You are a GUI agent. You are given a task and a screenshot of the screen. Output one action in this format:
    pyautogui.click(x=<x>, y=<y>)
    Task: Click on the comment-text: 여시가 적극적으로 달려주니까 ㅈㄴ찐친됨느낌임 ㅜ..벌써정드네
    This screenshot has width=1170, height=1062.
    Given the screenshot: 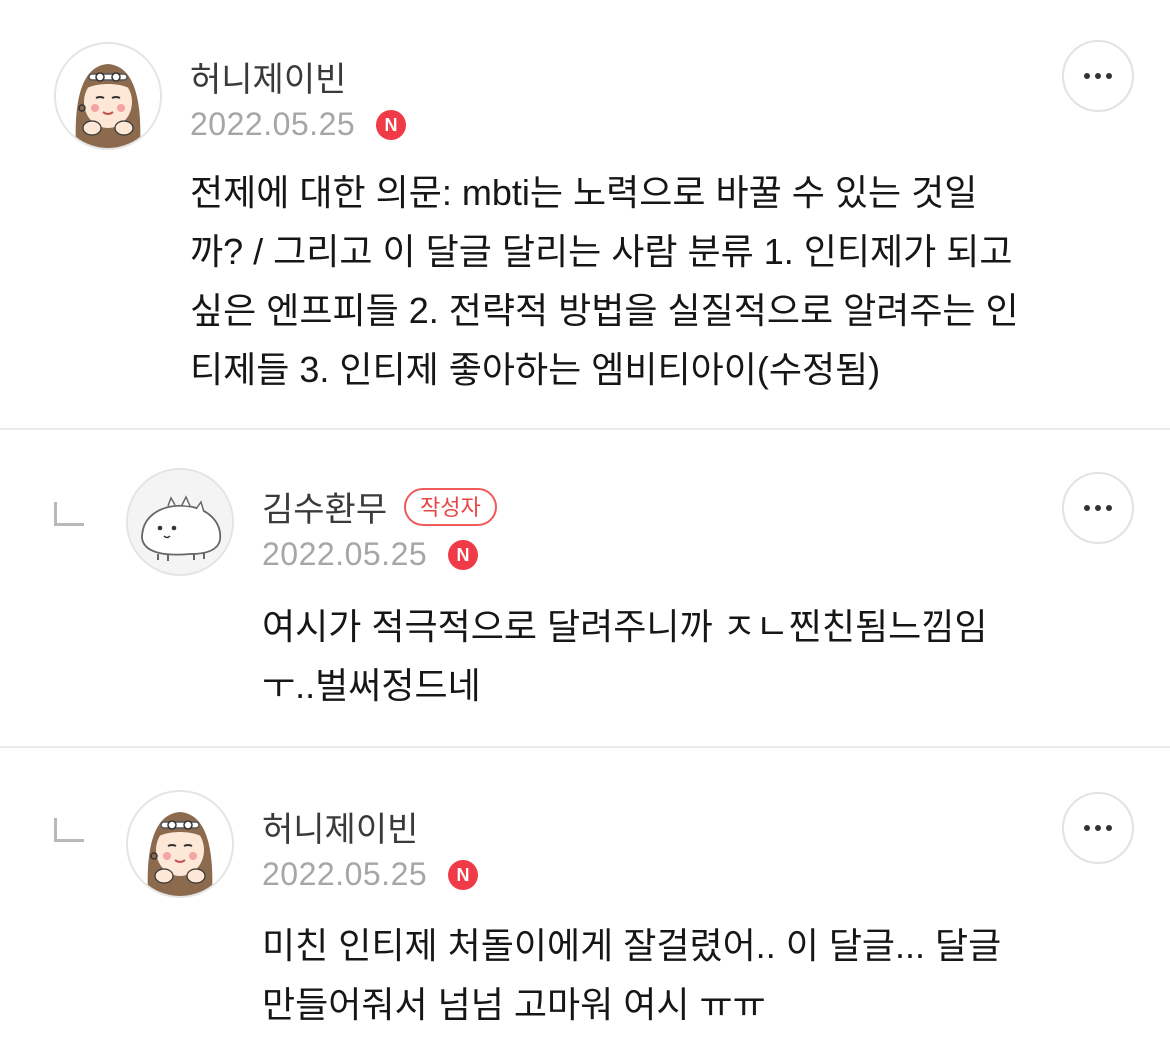 What is the action you would take?
    pyautogui.click(x=625, y=656)
    